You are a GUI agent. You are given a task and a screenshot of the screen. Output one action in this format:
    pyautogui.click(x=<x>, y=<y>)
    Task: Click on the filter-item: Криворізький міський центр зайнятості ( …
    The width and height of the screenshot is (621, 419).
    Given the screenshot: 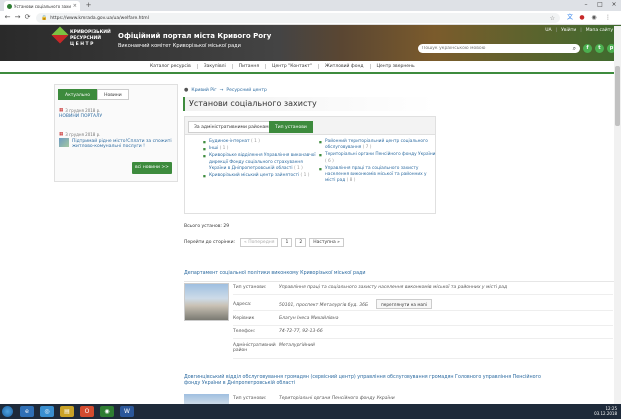 What is the action you would take?
    pyautogui.click(x=262, y=176)
    